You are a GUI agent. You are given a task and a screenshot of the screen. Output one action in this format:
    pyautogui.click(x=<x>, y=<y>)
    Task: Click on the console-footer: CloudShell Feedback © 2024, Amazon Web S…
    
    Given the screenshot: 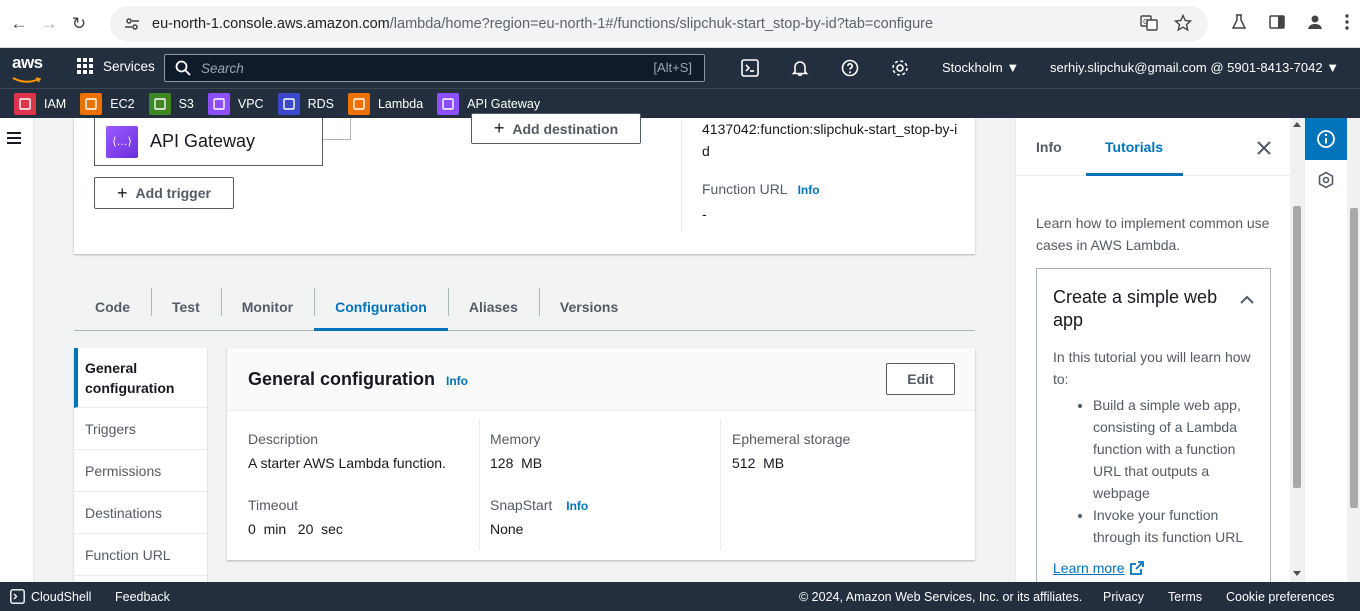 What is the action you would take?
    pyautogui.click(x=680, y=596)
    